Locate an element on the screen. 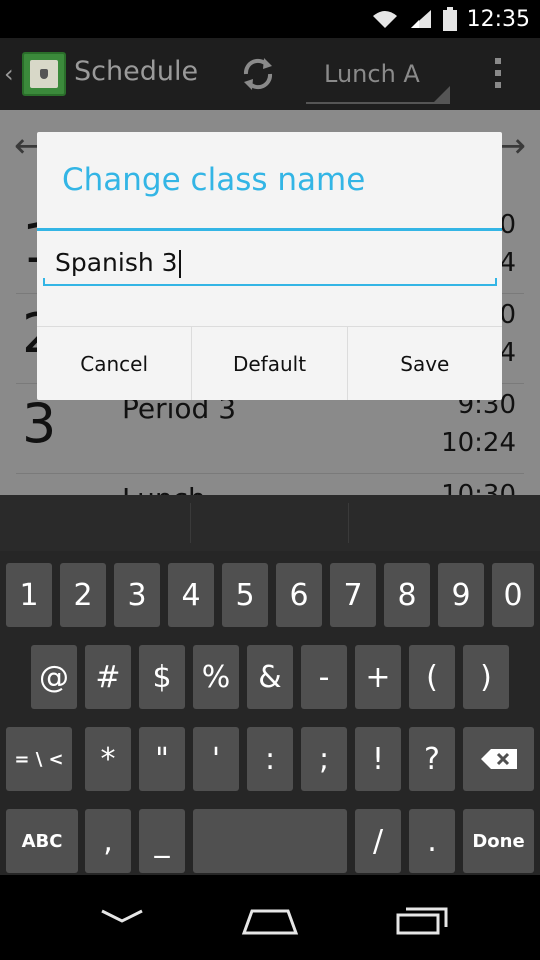 This screenshot has height=960, width=540. back-icon is located at coordinates (122, 916).